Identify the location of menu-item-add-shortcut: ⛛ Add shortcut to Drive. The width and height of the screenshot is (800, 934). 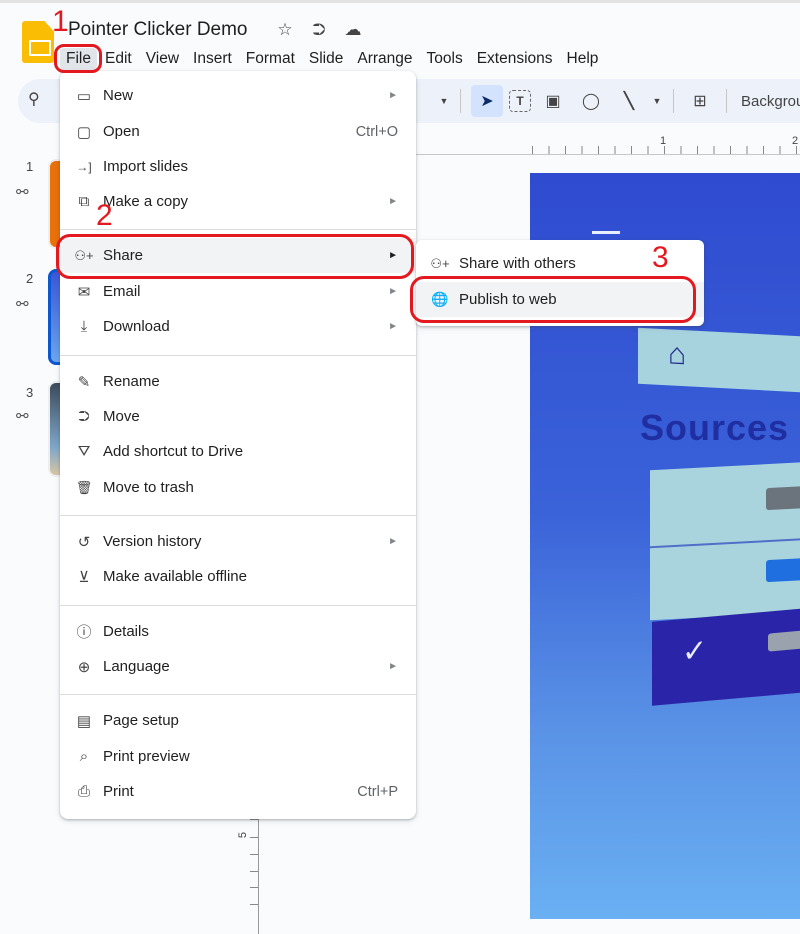
(238, 451).